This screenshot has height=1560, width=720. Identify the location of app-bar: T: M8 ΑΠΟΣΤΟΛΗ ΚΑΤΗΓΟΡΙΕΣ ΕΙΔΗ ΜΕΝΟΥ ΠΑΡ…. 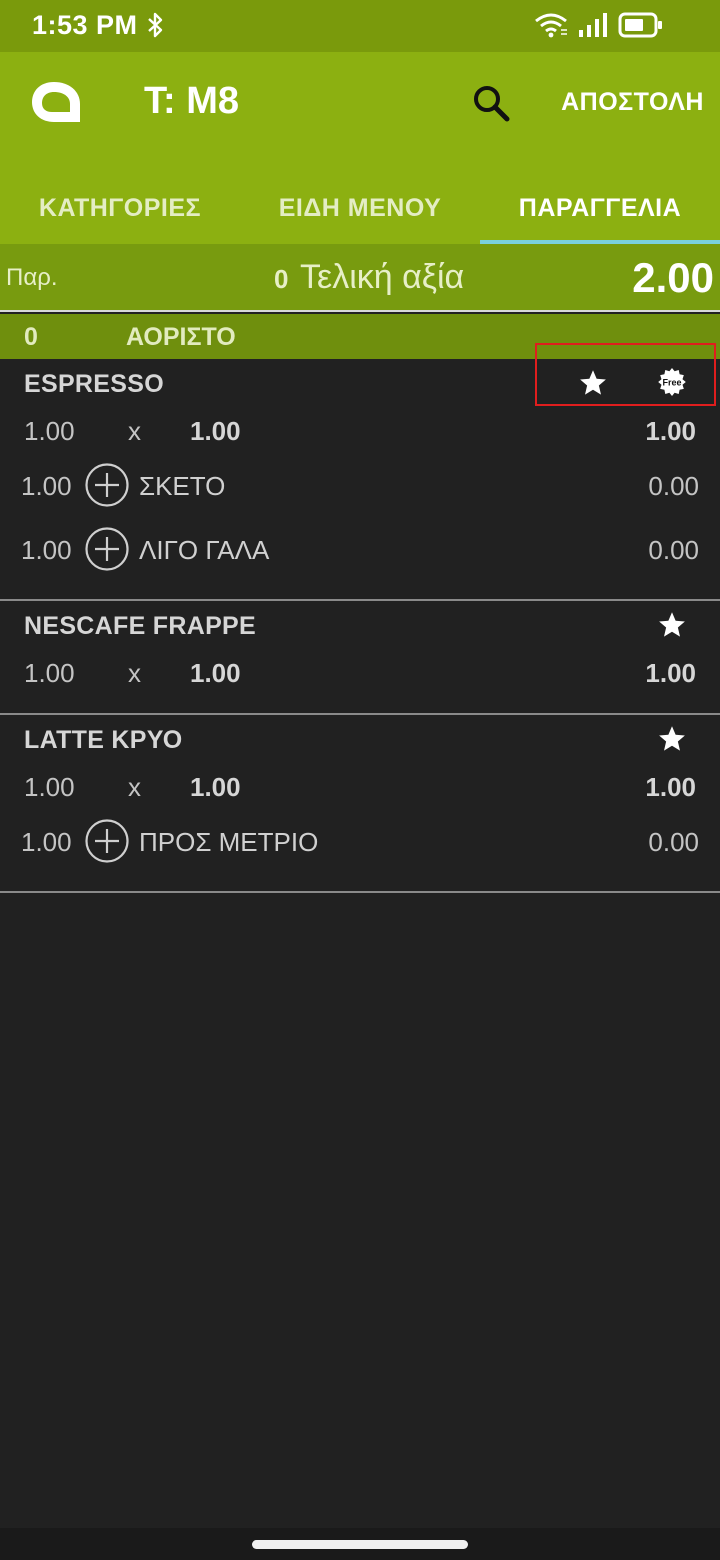
(360, 148).